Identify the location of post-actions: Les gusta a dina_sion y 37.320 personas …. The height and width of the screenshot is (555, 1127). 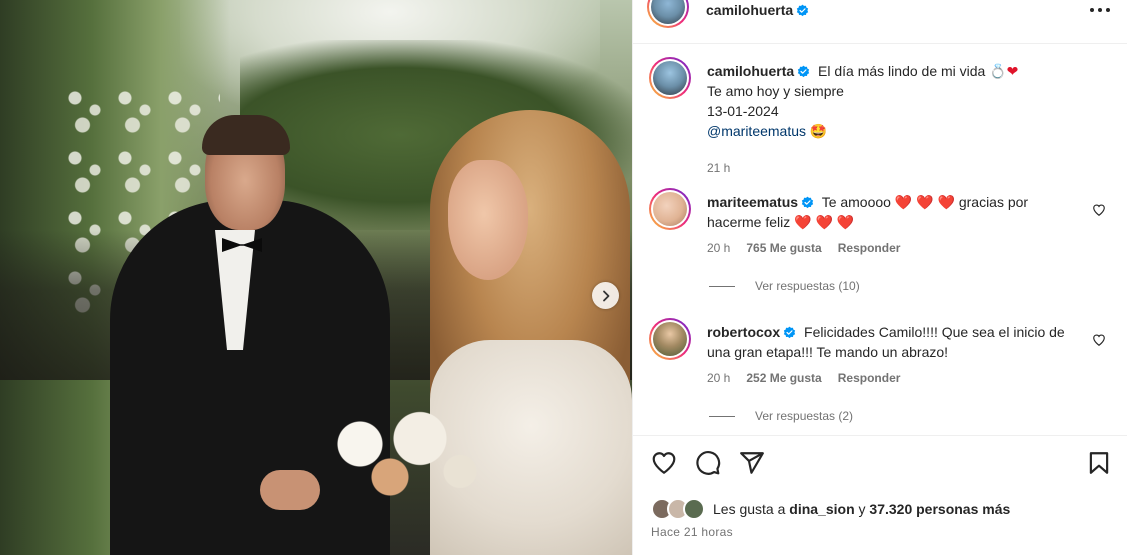
(880, 495).